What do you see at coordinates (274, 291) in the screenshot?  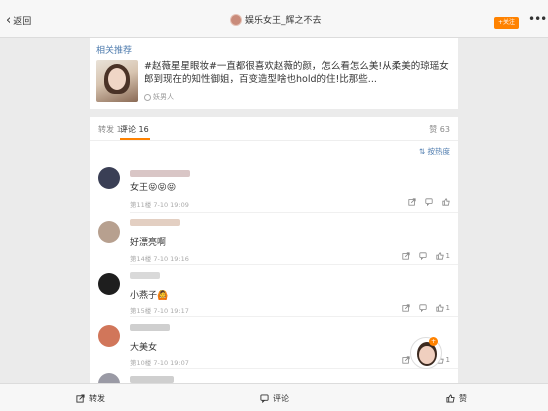 I see `comment-item: 小燕子🙆 第15楼 7-10 19:17 1` at bounding box center [274, 291].